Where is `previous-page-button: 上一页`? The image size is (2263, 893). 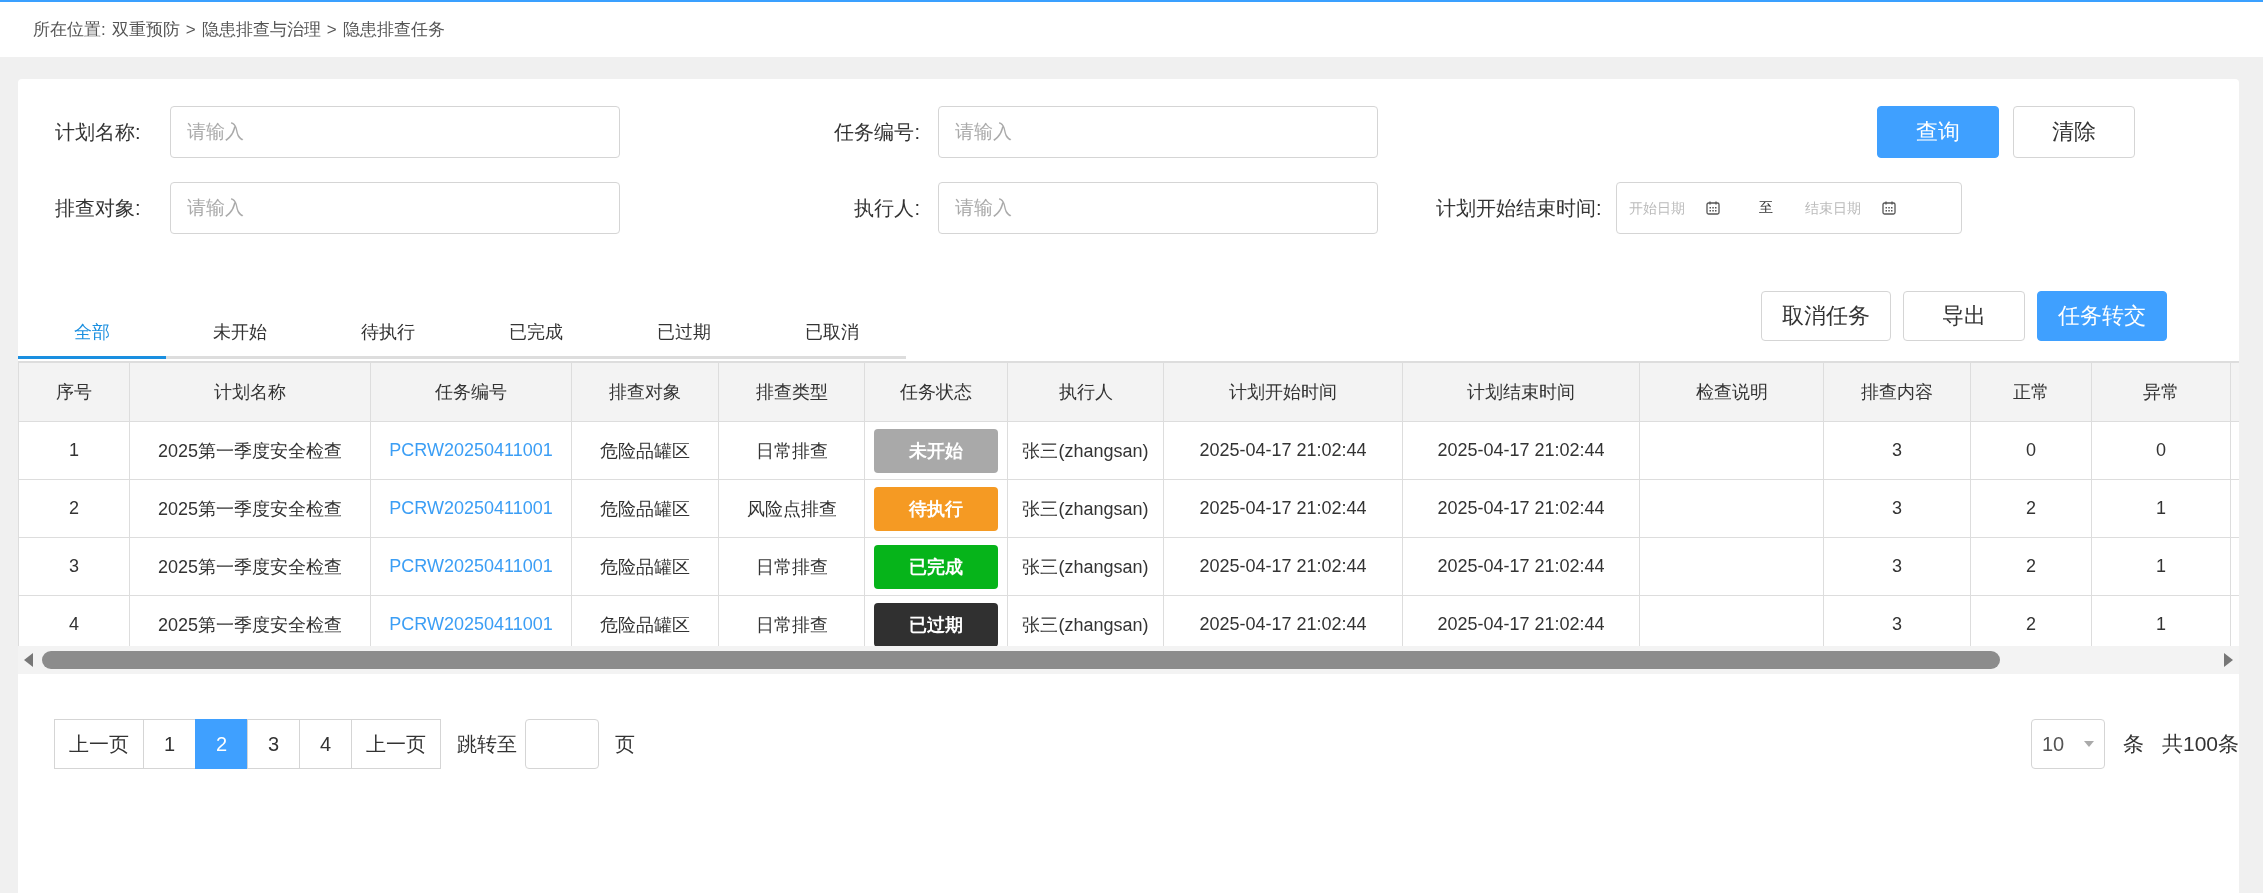
previous-page-button: 上一页 is located at coordinates (99, 744).